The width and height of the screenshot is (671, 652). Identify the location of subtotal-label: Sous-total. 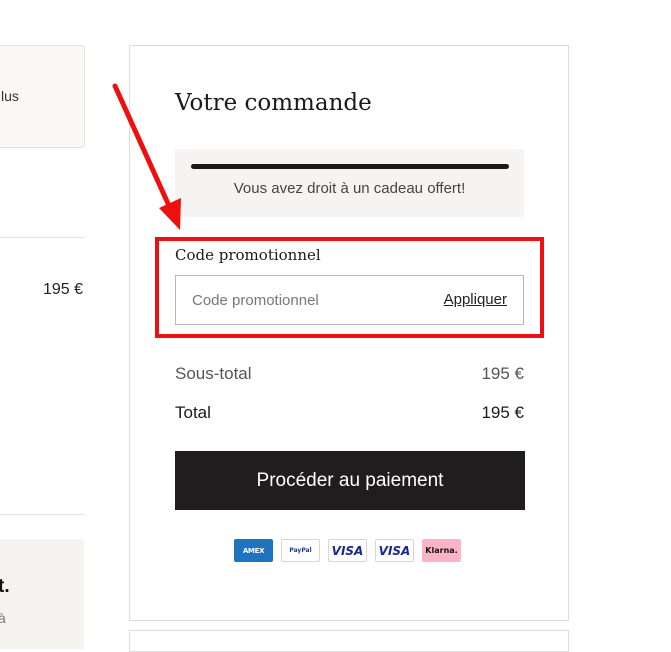
(213, 373).